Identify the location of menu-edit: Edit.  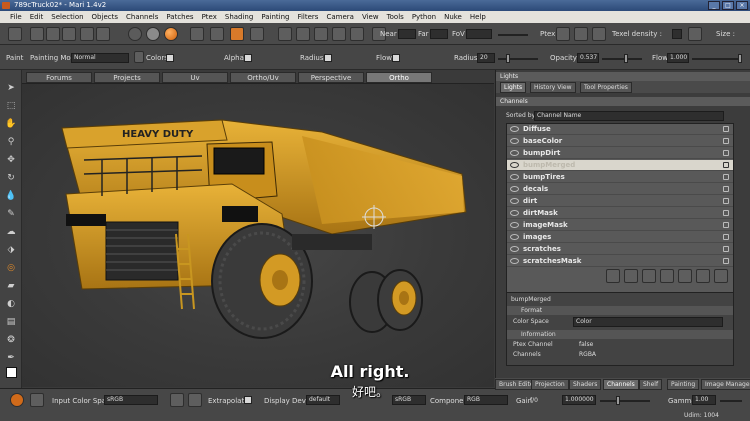
(37, 17).